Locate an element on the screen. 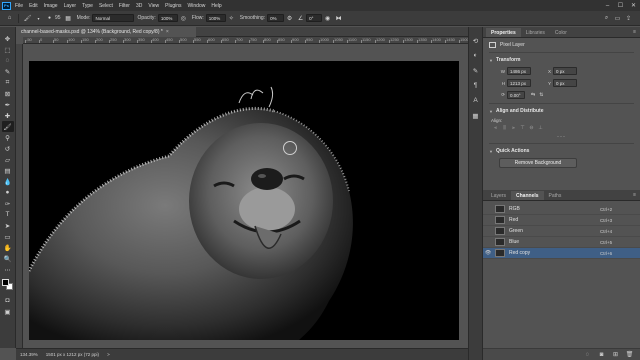 This screenshot has width=640, height=360. tab-properties: Properties is located at coordinates (503, 32).